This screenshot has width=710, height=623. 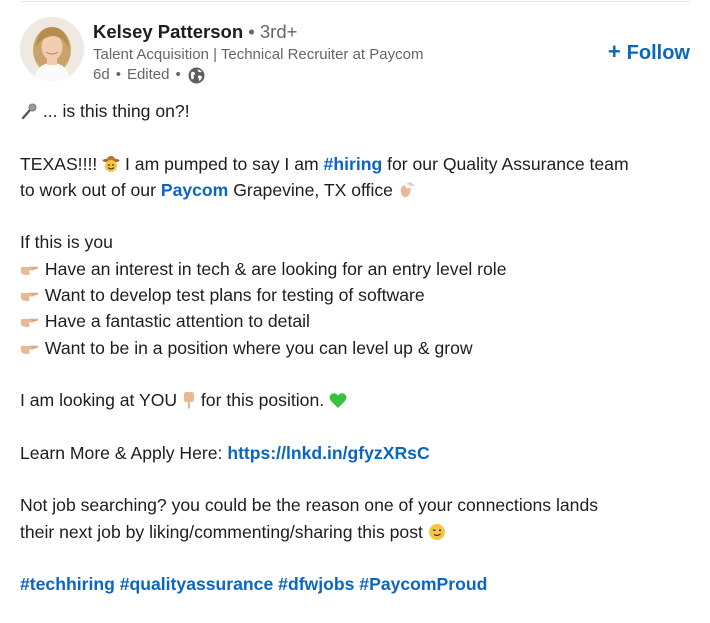 What do you see at coordinates (101, 400) in the screenshot?
I see `post-text: I am looking at YOU` at bounding box center [101, 400].